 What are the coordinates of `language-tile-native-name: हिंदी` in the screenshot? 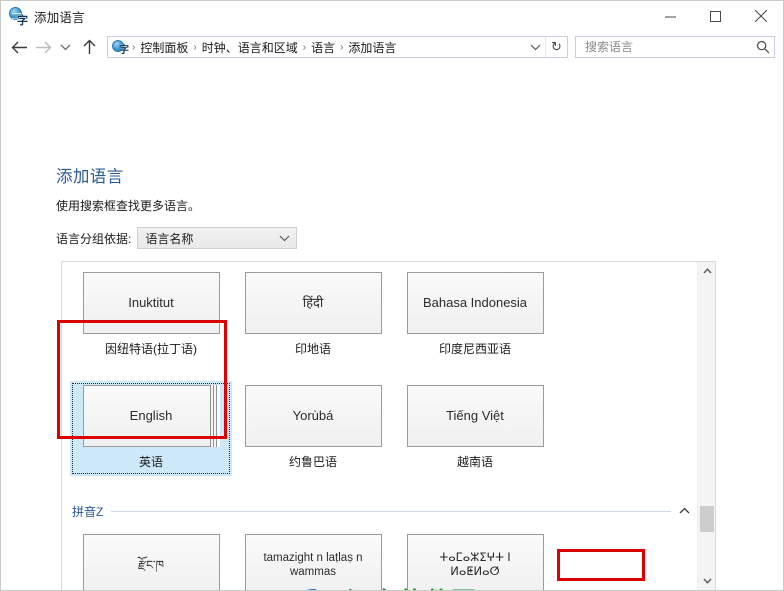 It's located at (313, 303).